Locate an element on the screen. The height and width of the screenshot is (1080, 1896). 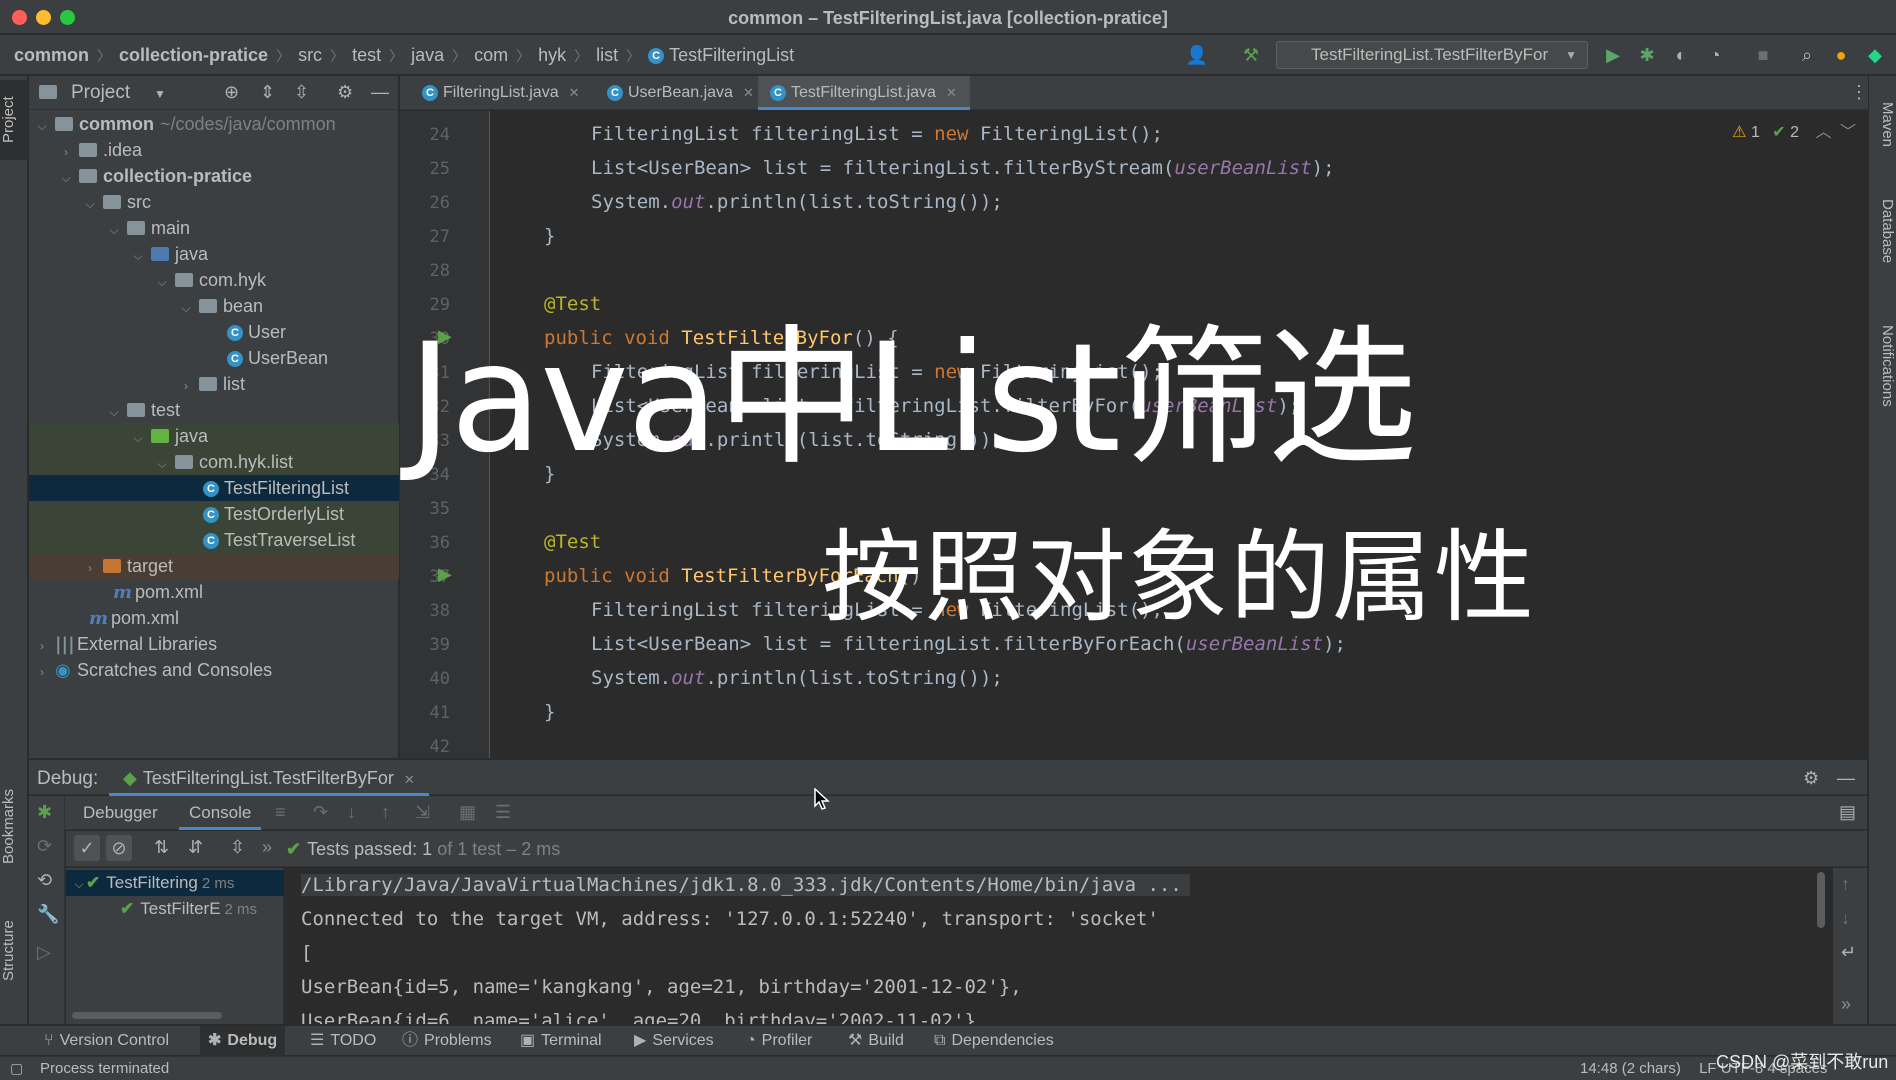
profile-icon: ◔ is located at coordinates (1715, 55).